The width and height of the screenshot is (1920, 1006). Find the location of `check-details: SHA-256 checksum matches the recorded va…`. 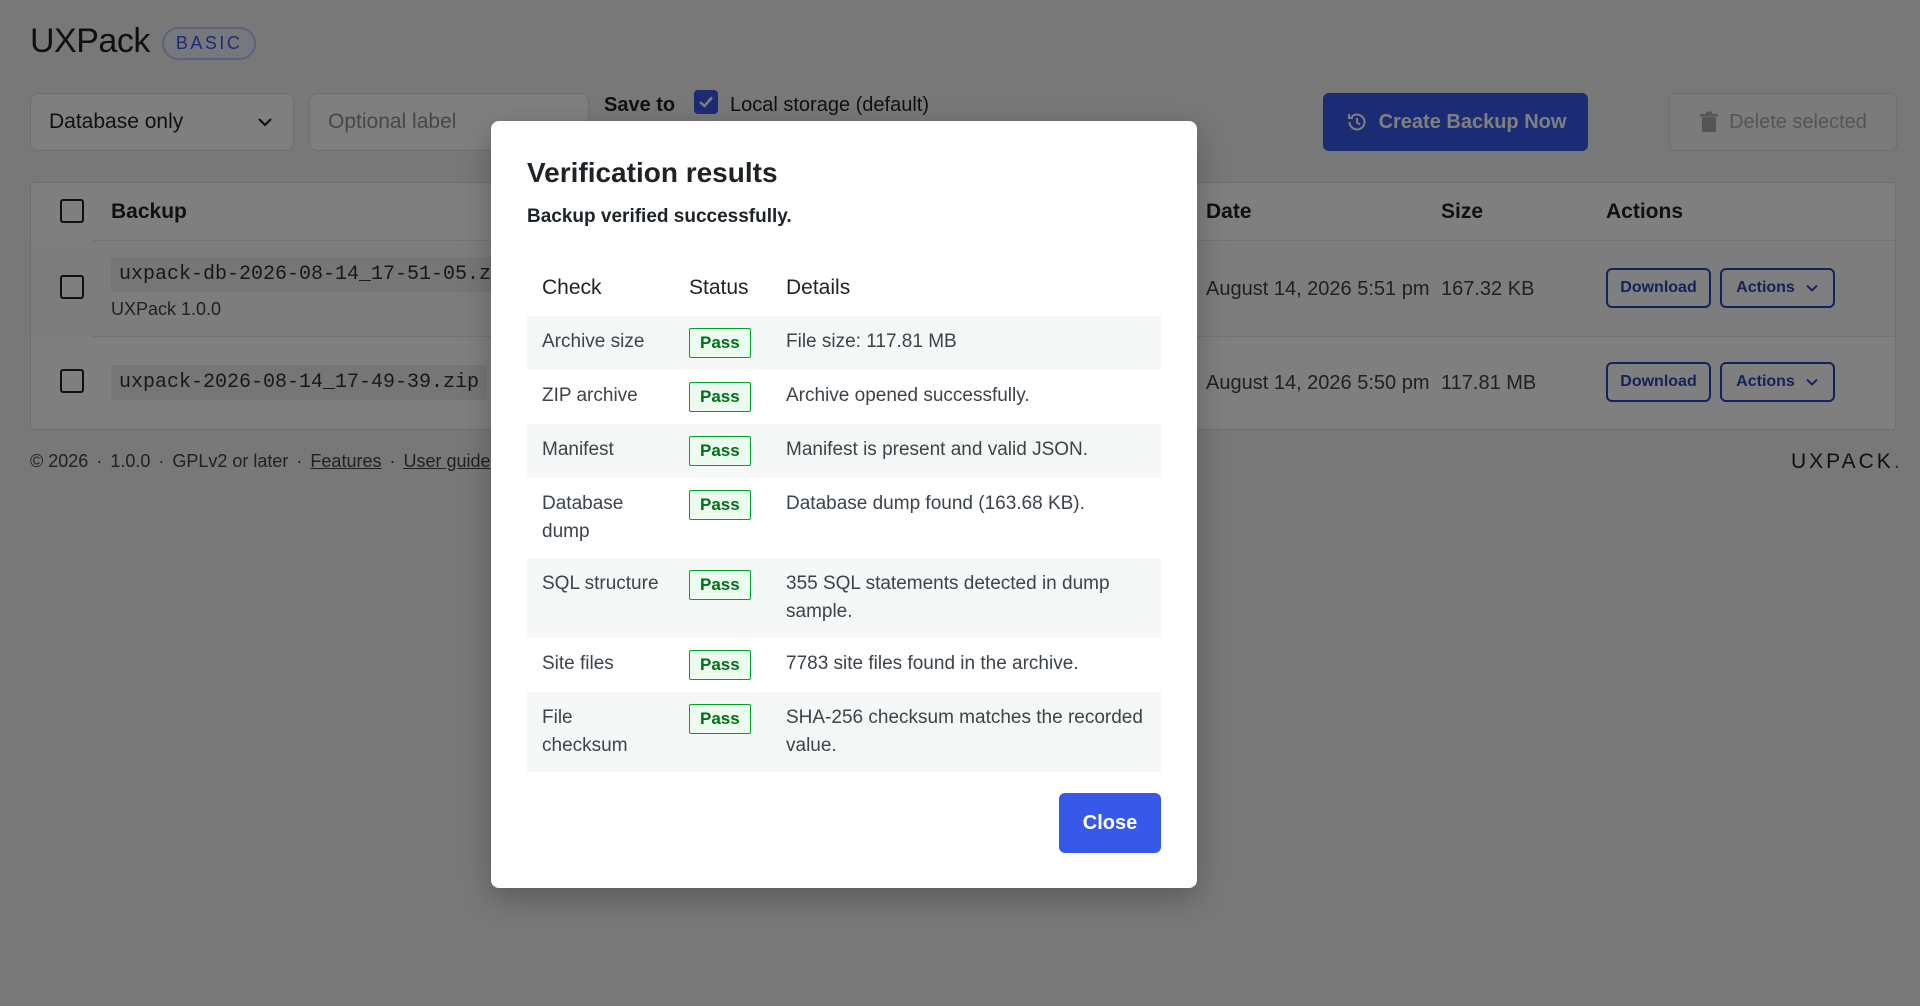

check-details: SHA-256 checksum matches the recorded va… is located at coordinates (966, 732).